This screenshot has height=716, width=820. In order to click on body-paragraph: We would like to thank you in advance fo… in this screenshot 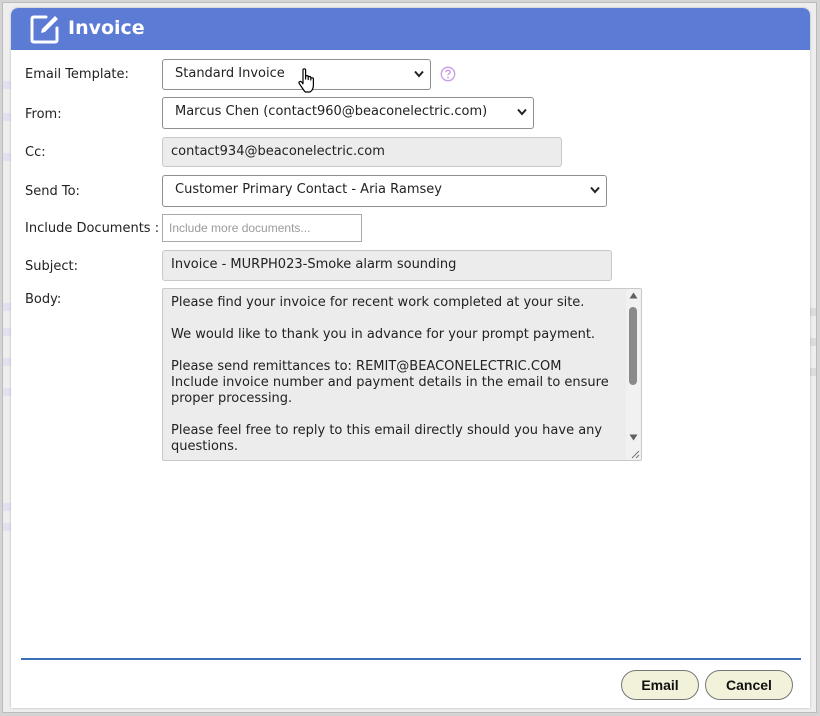, I will do `click(383, 334)`.